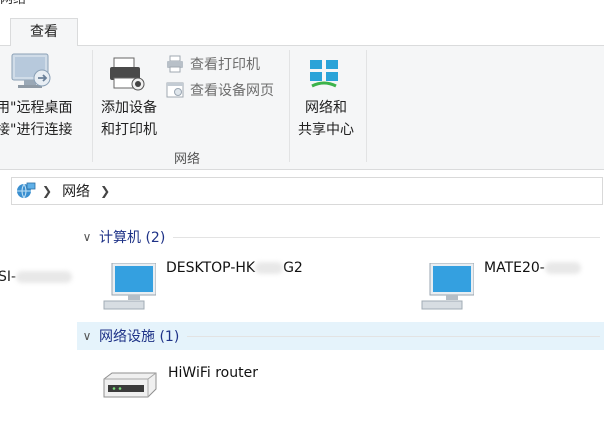  I want to click on breadcrumb-network: 网络, so click(76, 191).